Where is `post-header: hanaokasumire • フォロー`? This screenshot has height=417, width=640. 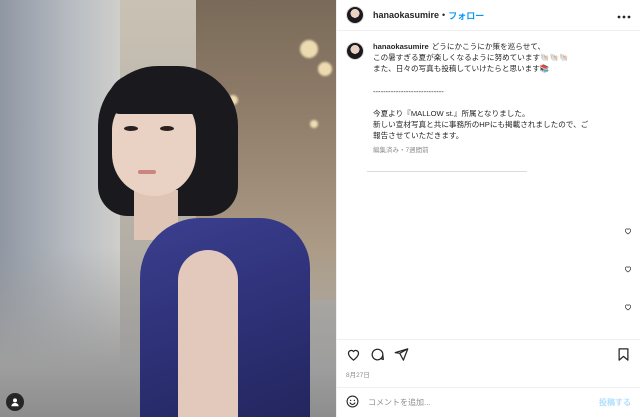 post-header: hanaokasumire • フォロー is located at coordinates (488, 15).